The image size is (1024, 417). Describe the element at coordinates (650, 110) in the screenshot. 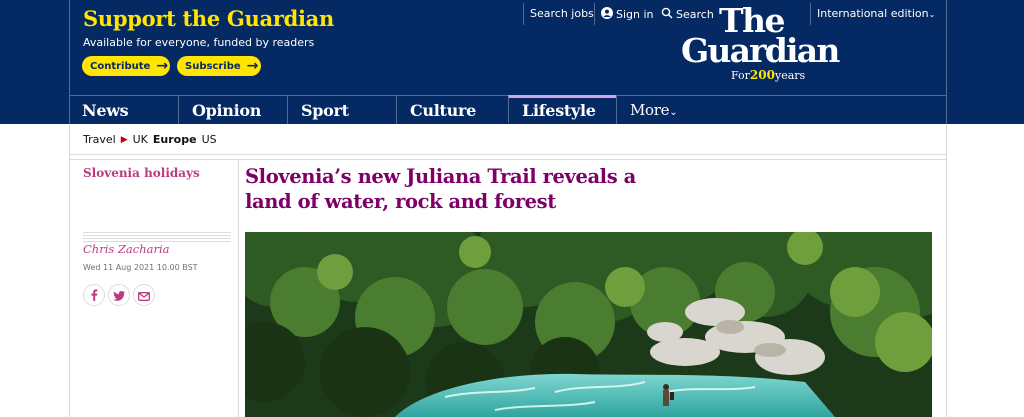

I see `nav-more-label: More` at that location.